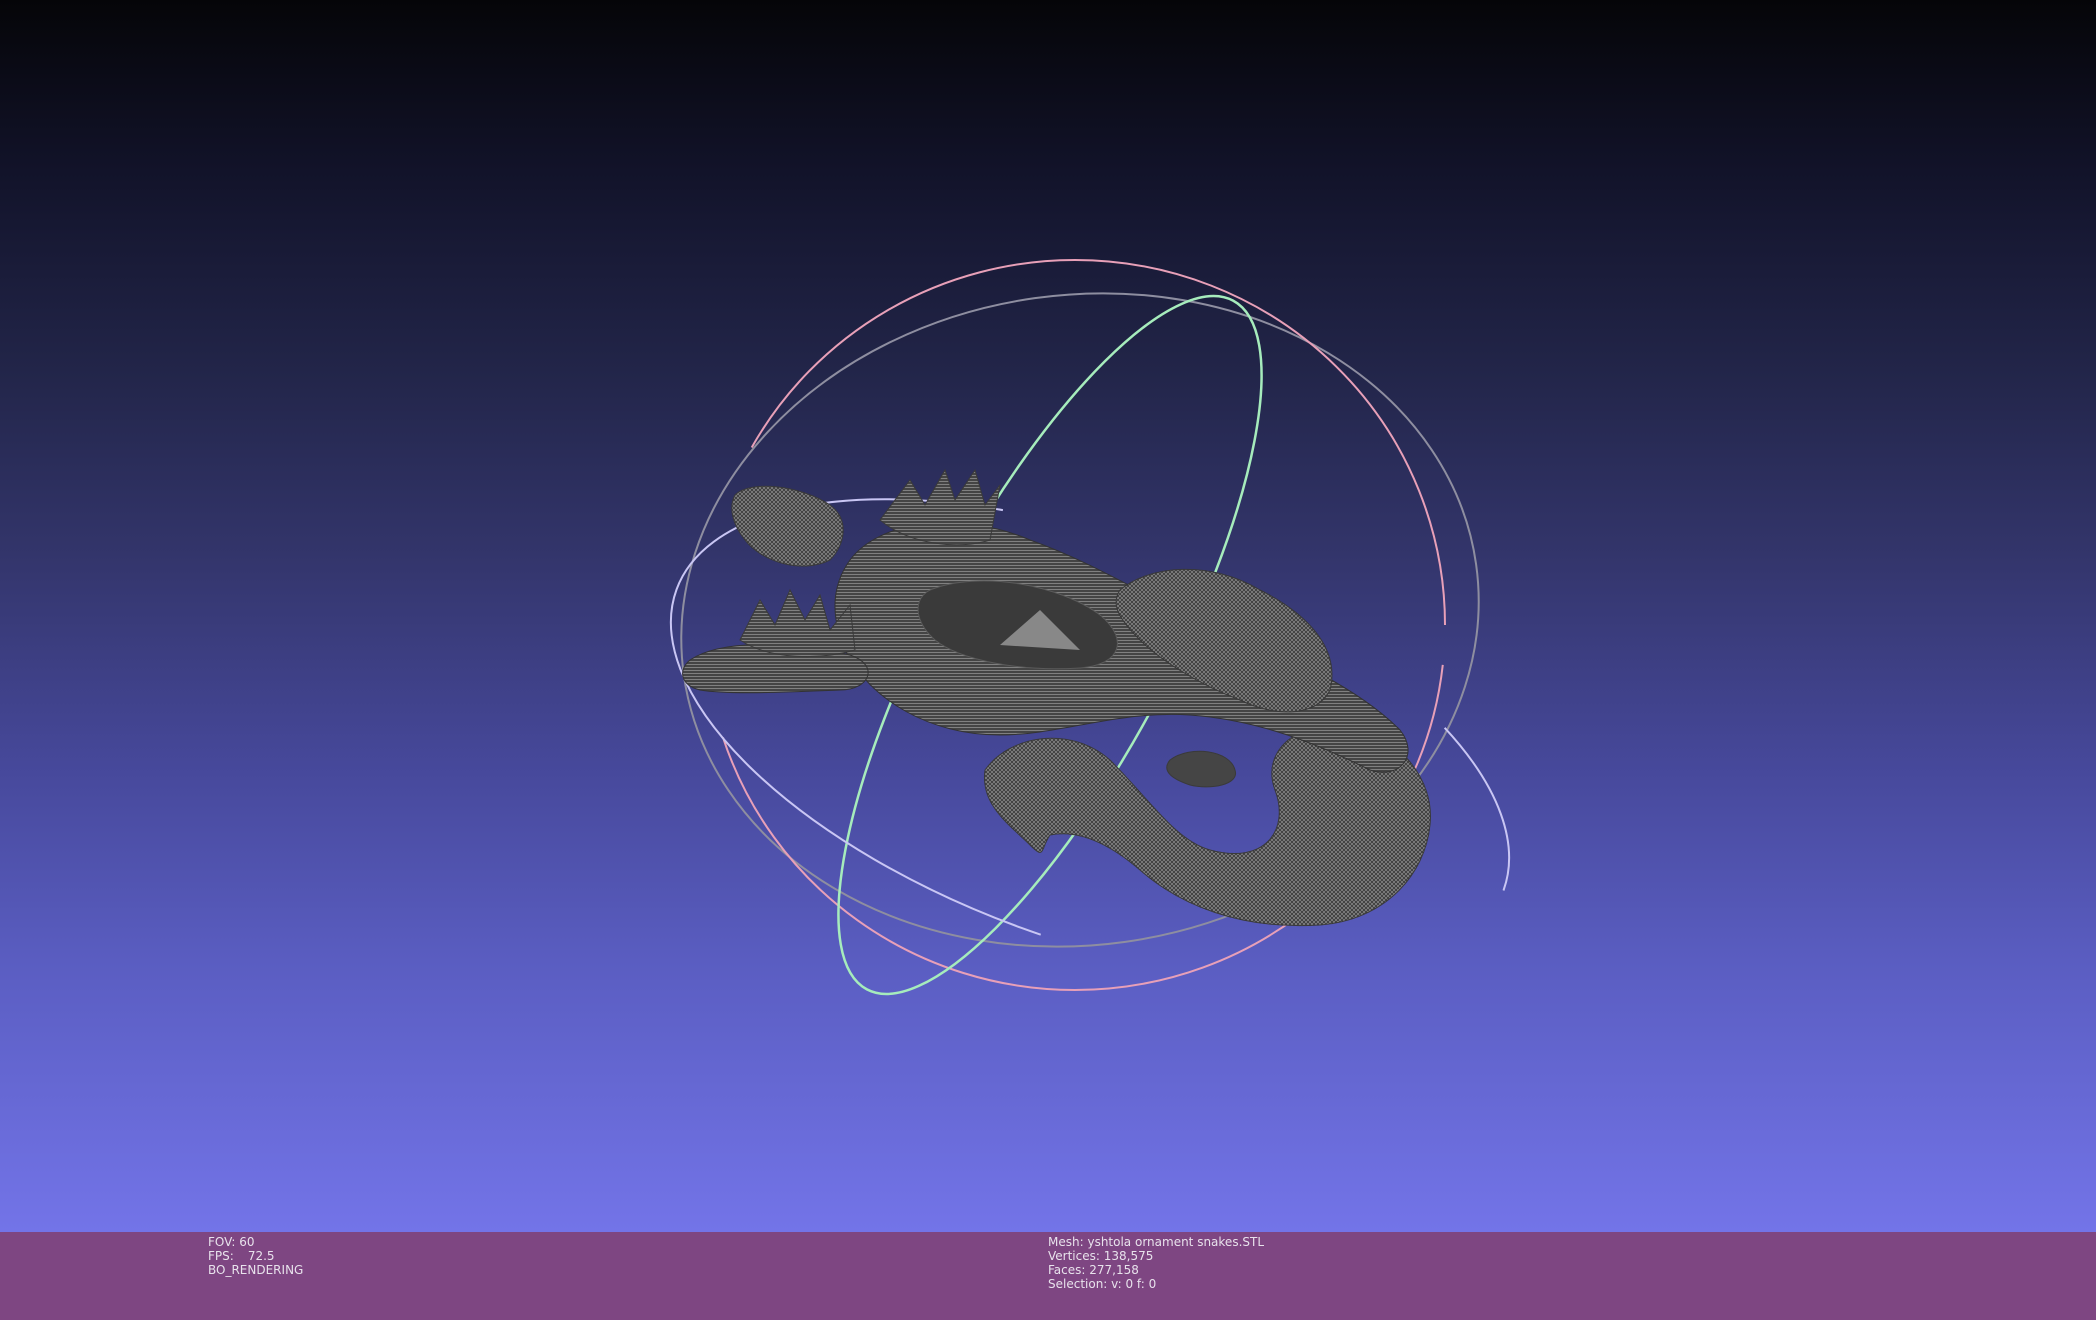  I want to click on fov-value: 60, so click(247, 1242).